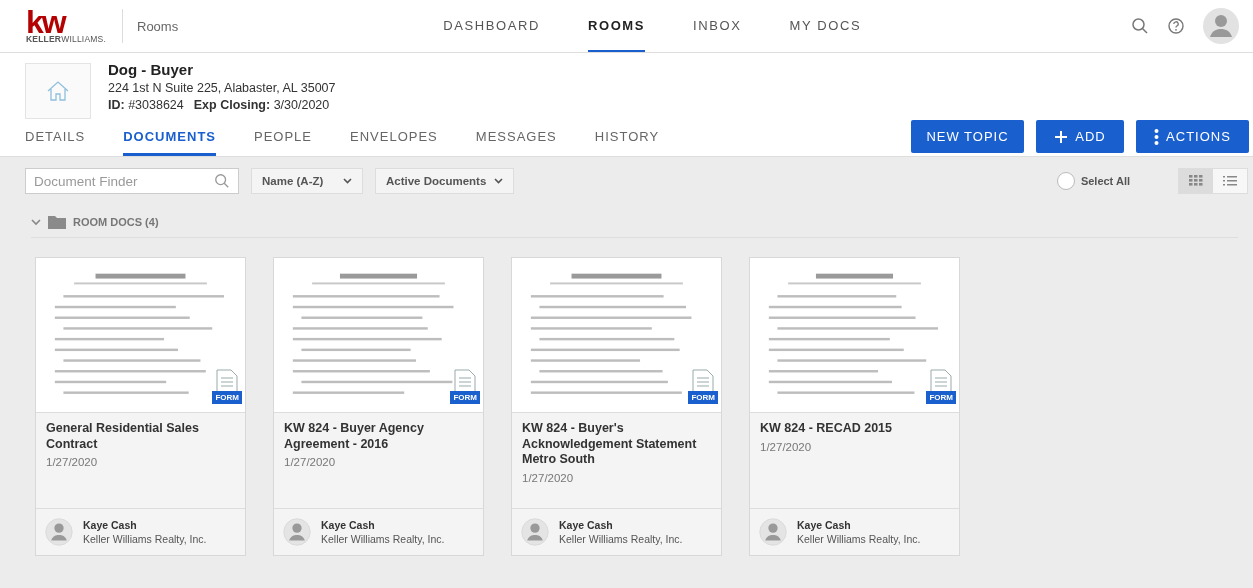  I want to click on document-card: FORM General Residential Sales Contract 1/27/2020 Kaye Cash Keller Williams Realty, Inc., so click(140, 406).